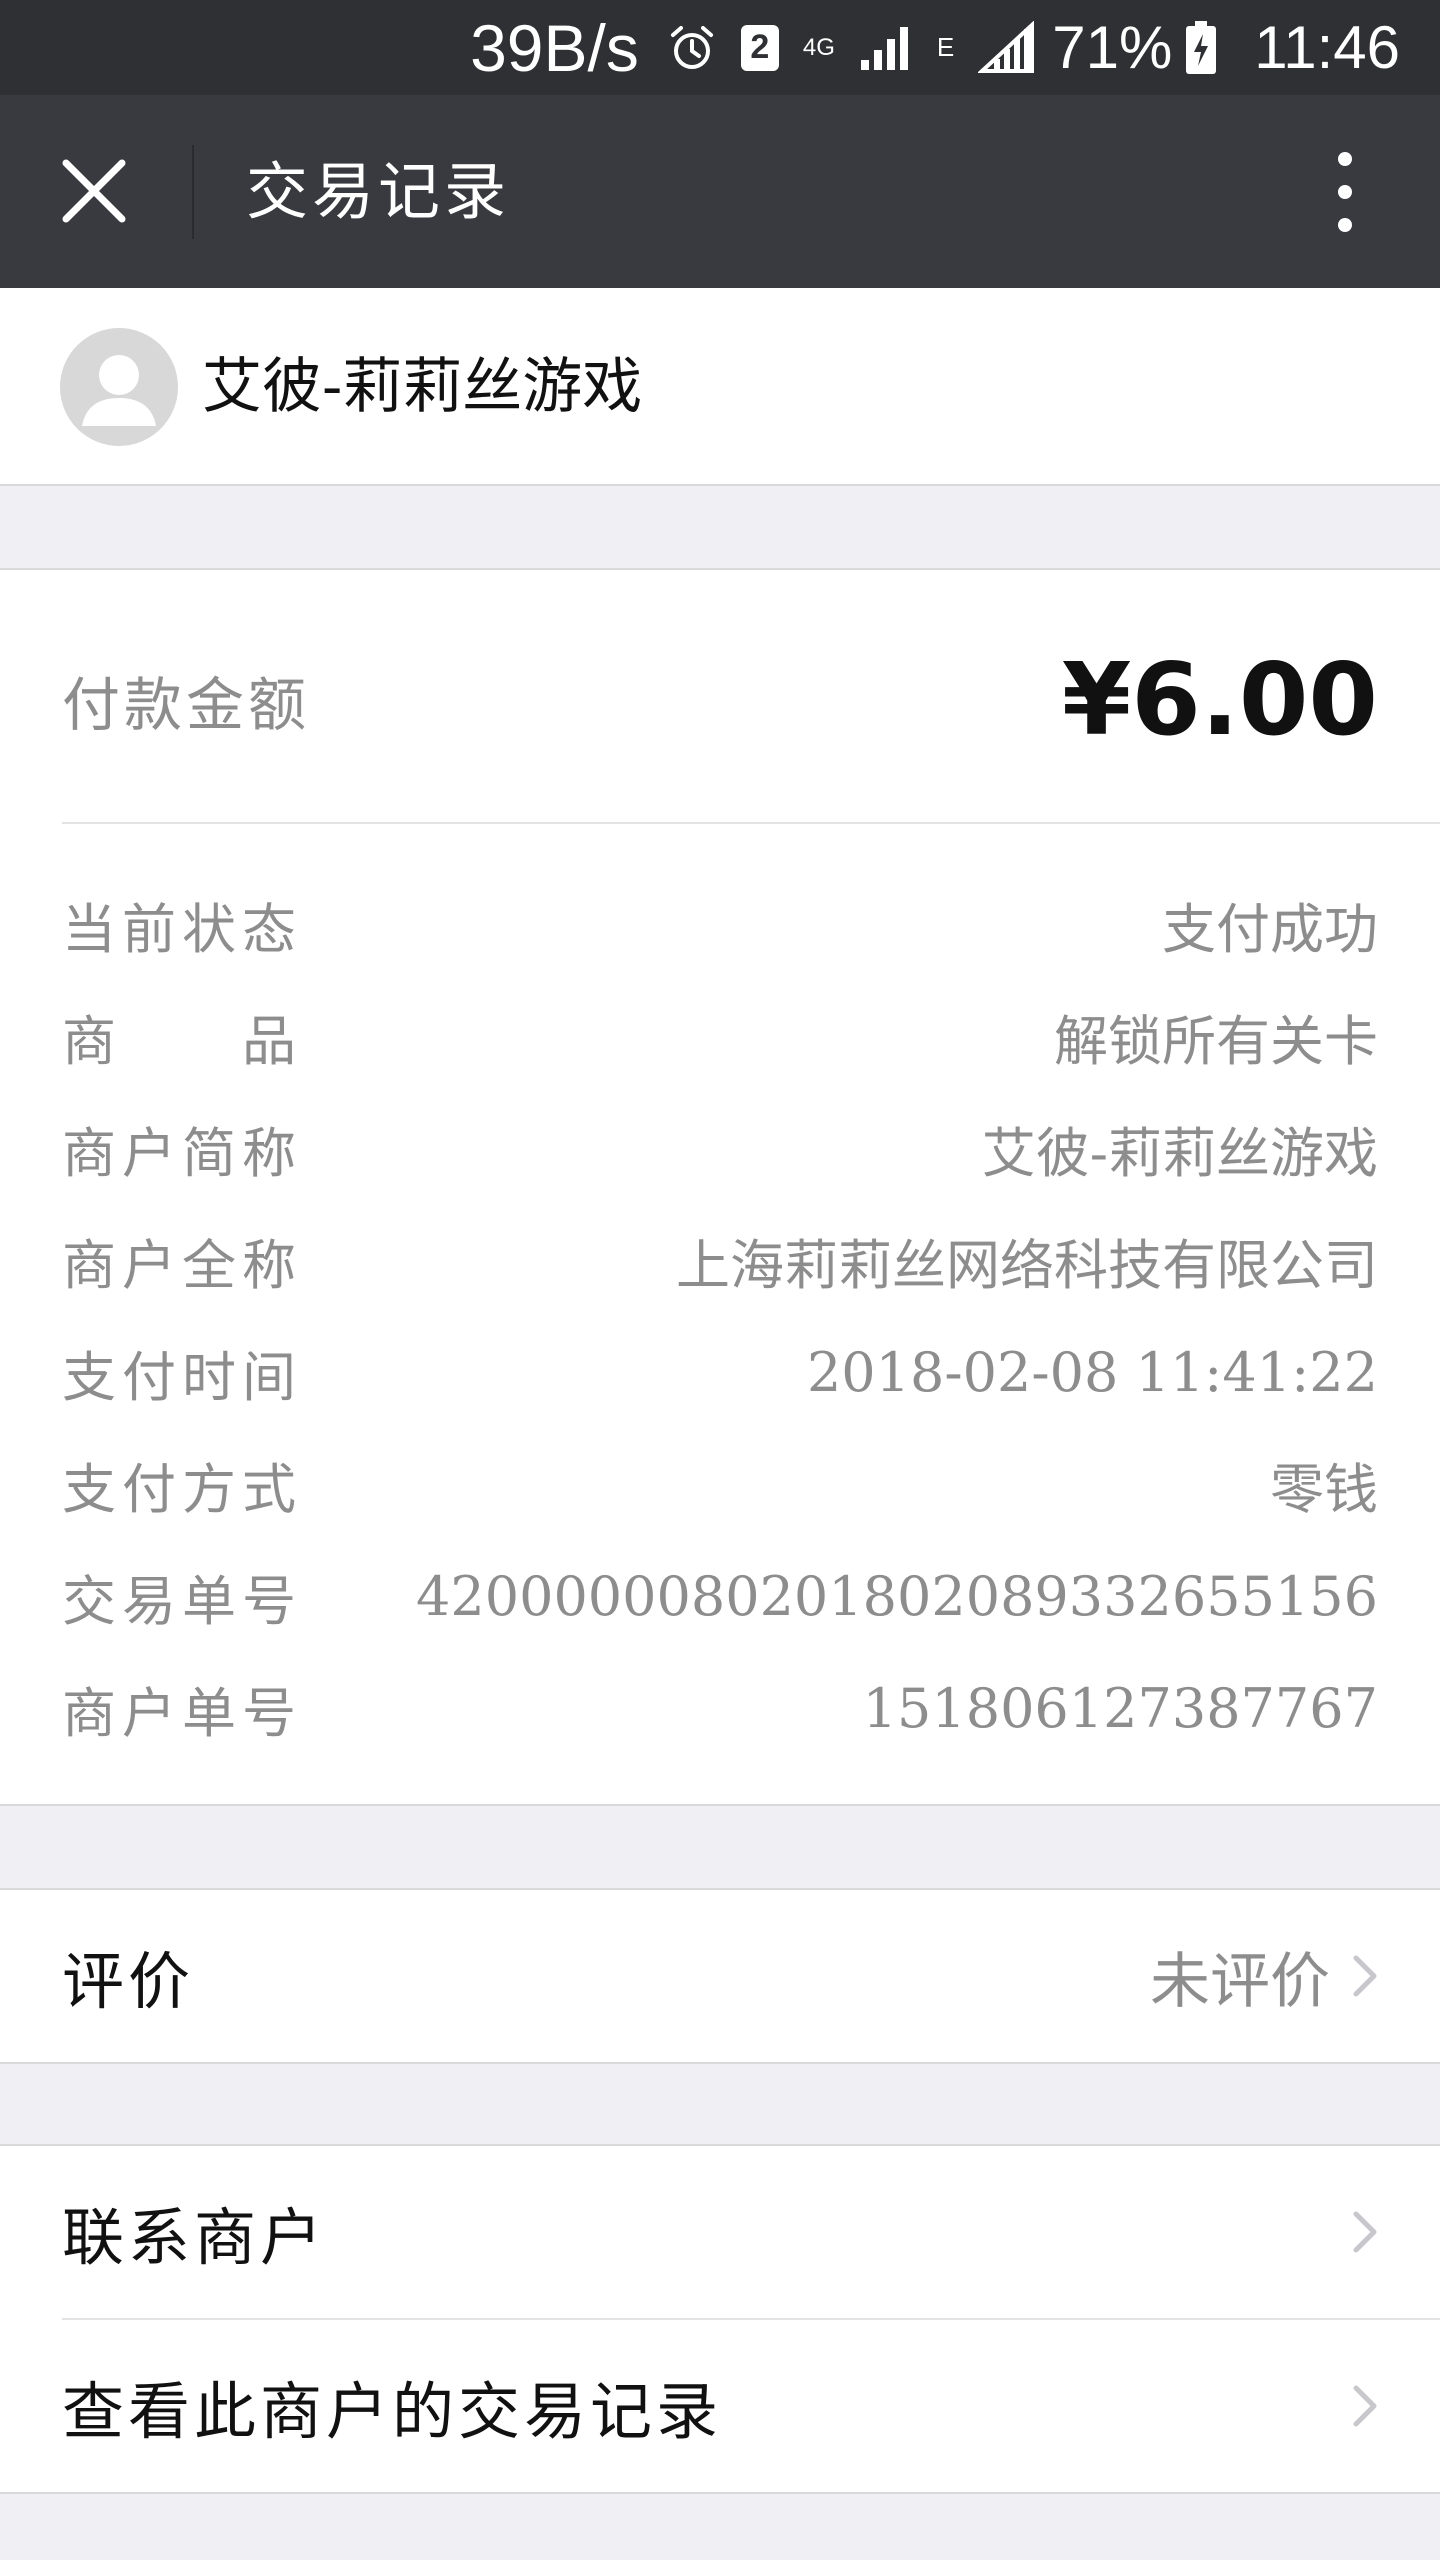  What do you see at coordinates (720, 2319) in the screenshot?
I see `actions-card: 联系商户 查看此商户的交易记录` at bounding box center [720, 2319].